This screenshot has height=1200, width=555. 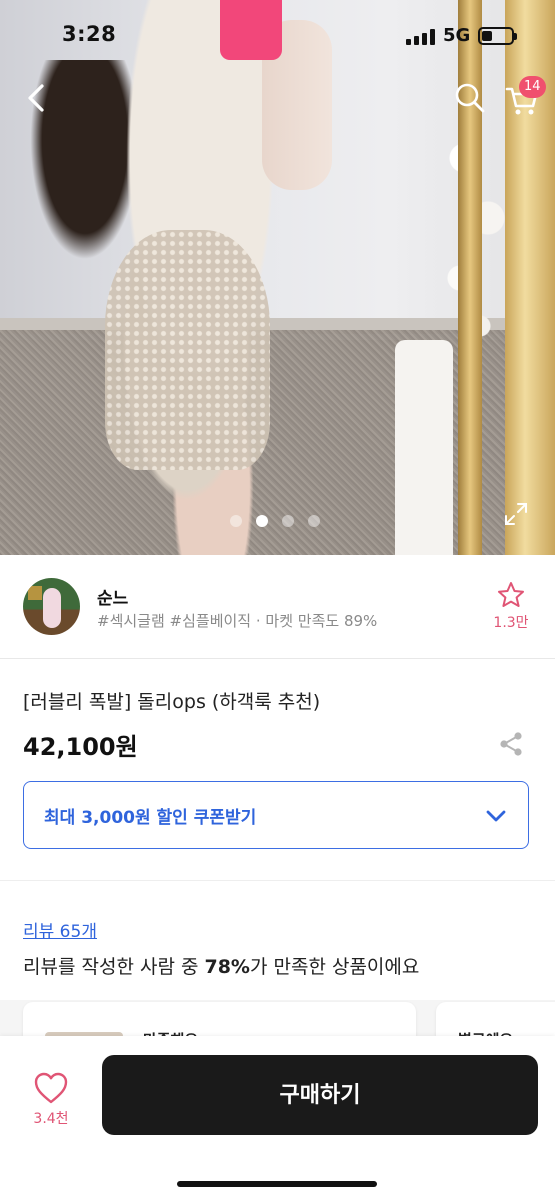 I want to click on cart-count-badge: 14, so click(x=532, y=87).